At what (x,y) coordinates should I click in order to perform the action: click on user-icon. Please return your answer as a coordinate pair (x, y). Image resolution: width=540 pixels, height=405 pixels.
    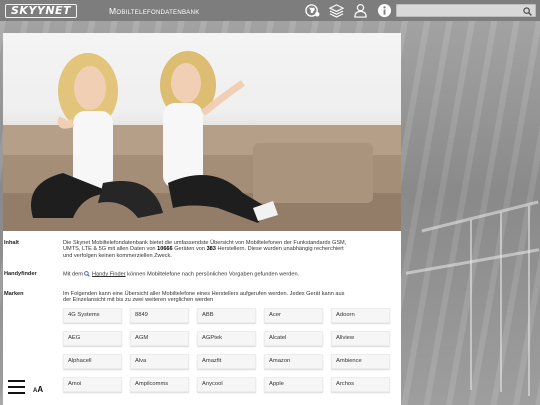
    Looking at the image, I should click on (360, 10).